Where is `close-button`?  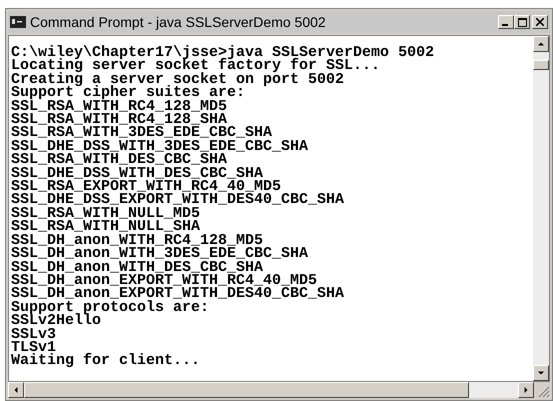 close-button is located at coordinates (540, 22).